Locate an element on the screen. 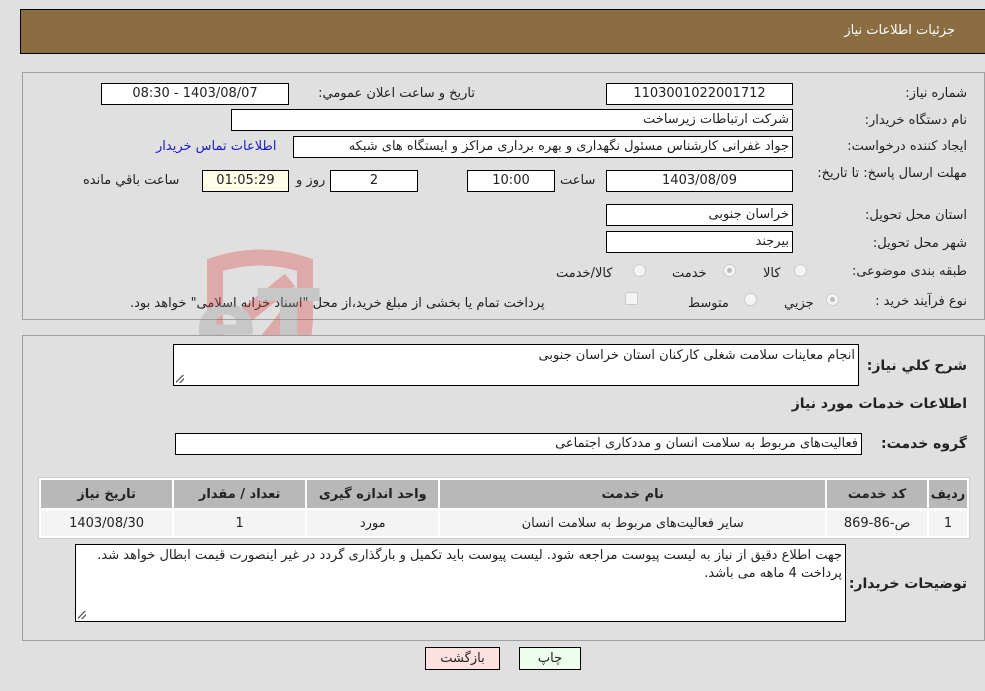 The width and height of the screenshot is (985, 691). page-title: جزئیات اطلاعات نیاز is located at coordinates (899, 30).